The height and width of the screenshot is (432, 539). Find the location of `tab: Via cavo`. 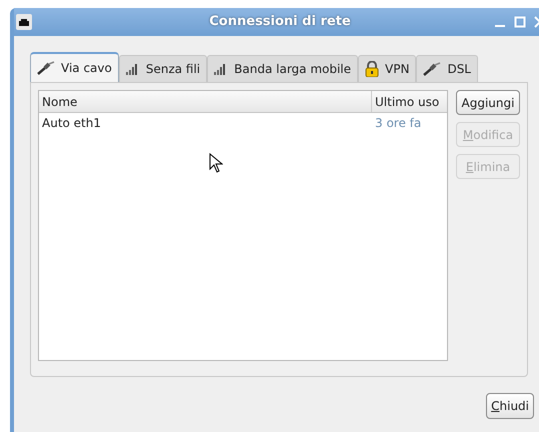

tab: Via cavo is located at coordinates (74, 67).